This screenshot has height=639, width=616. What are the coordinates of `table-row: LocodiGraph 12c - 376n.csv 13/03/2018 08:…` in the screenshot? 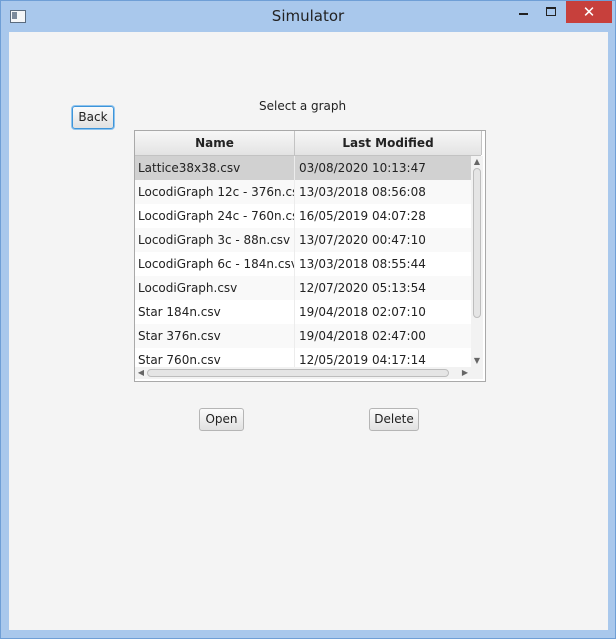 It's located at (303, 192).